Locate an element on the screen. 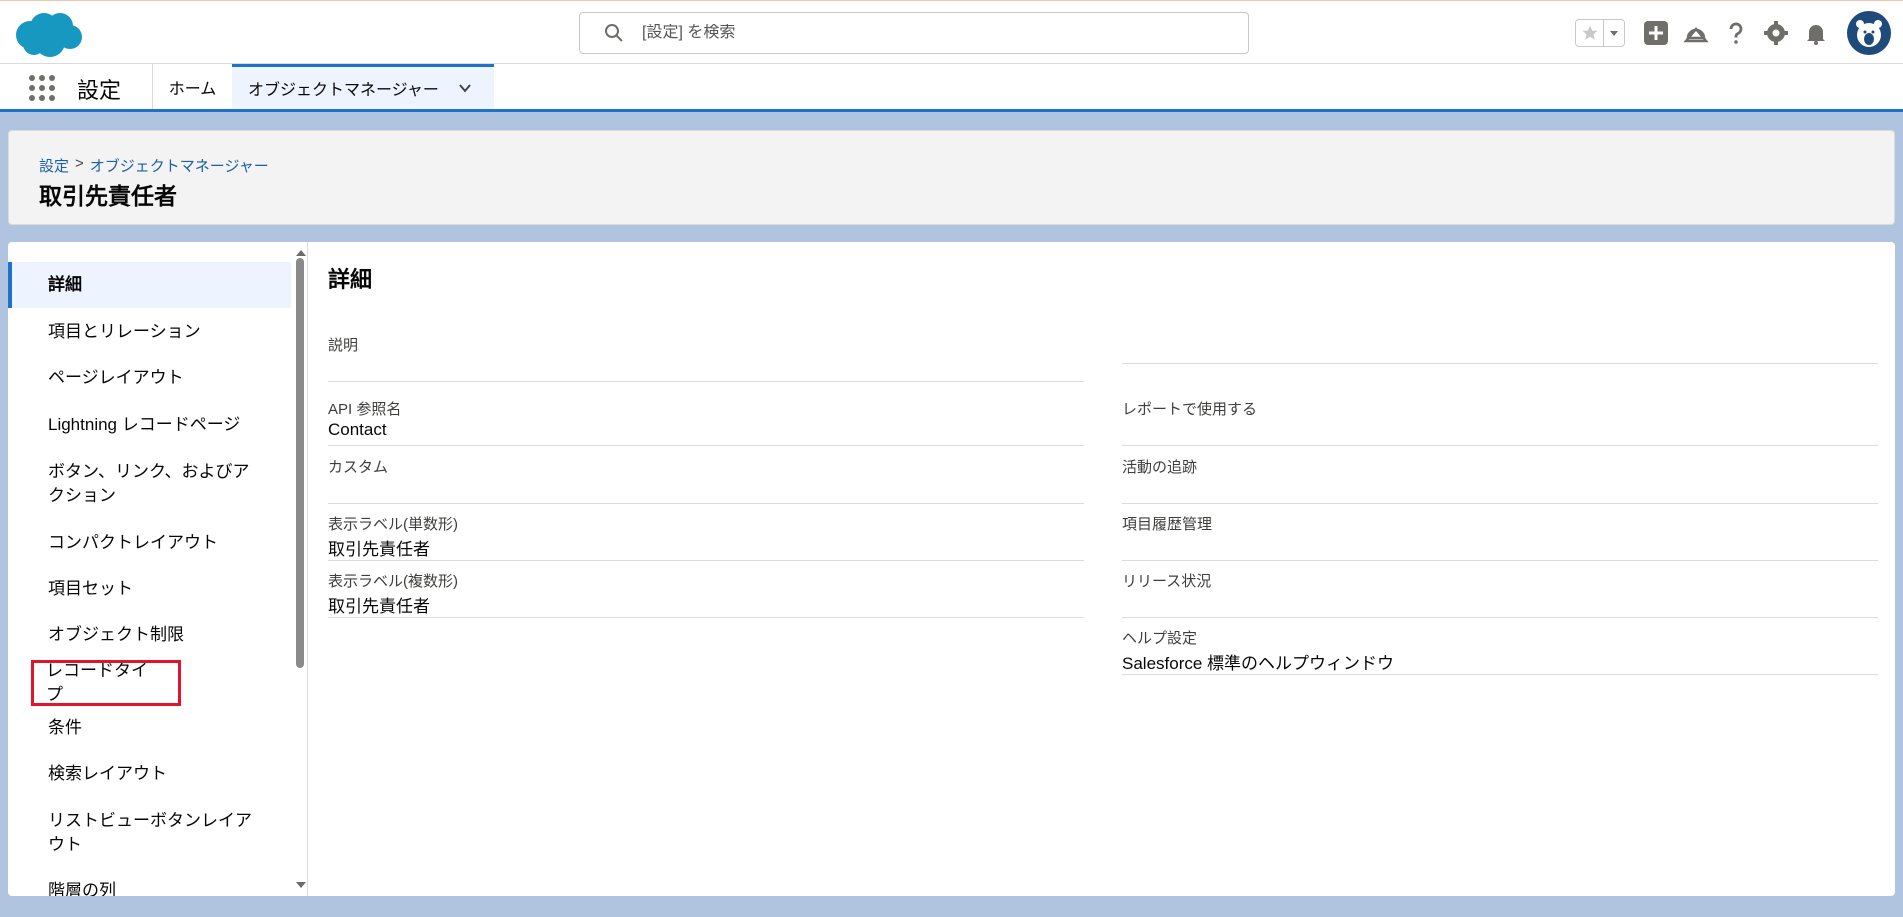 This screenshot has height=917, width=1903. app-name: 設定 is located at coordinates (99, 90).